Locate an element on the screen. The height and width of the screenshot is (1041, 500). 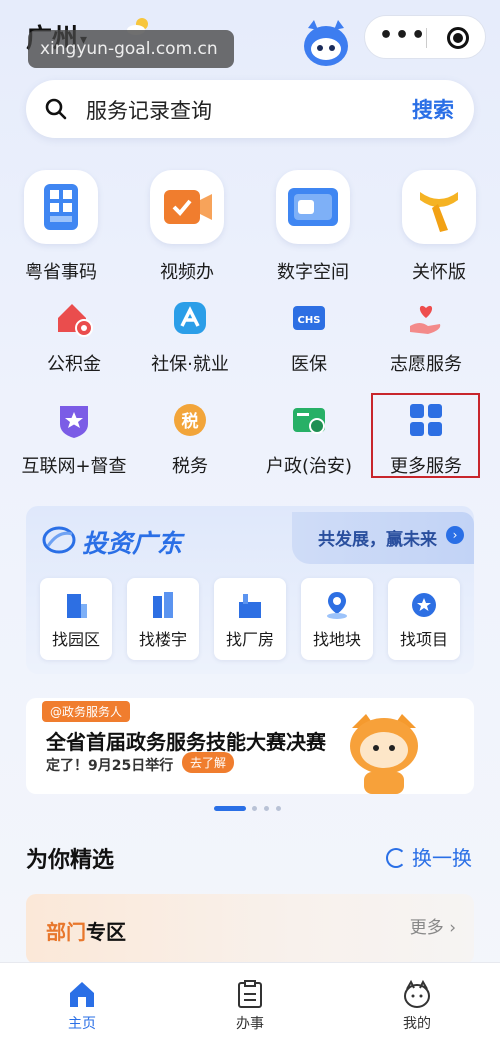
dept-title-a: 部门 is located at coordinates (66, 932).